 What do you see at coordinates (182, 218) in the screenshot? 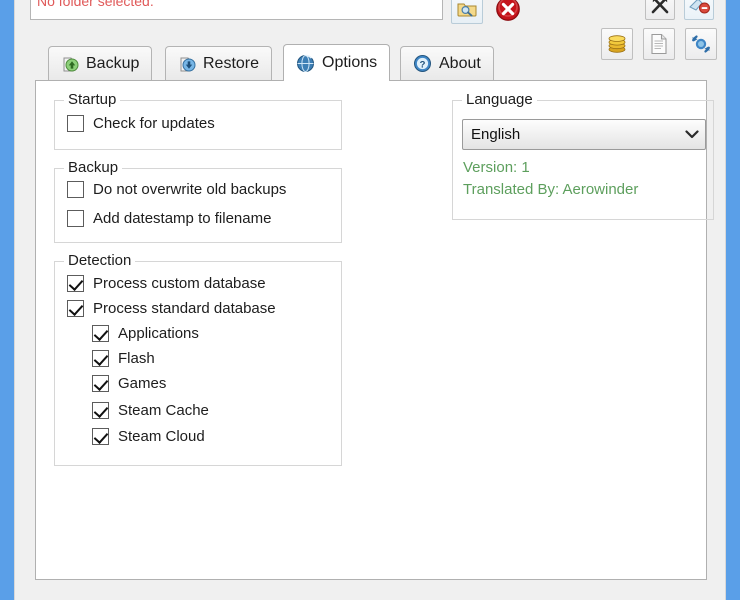
I see `checkbox-label: Add datestamp to filename` at bounding box center [182, 218].